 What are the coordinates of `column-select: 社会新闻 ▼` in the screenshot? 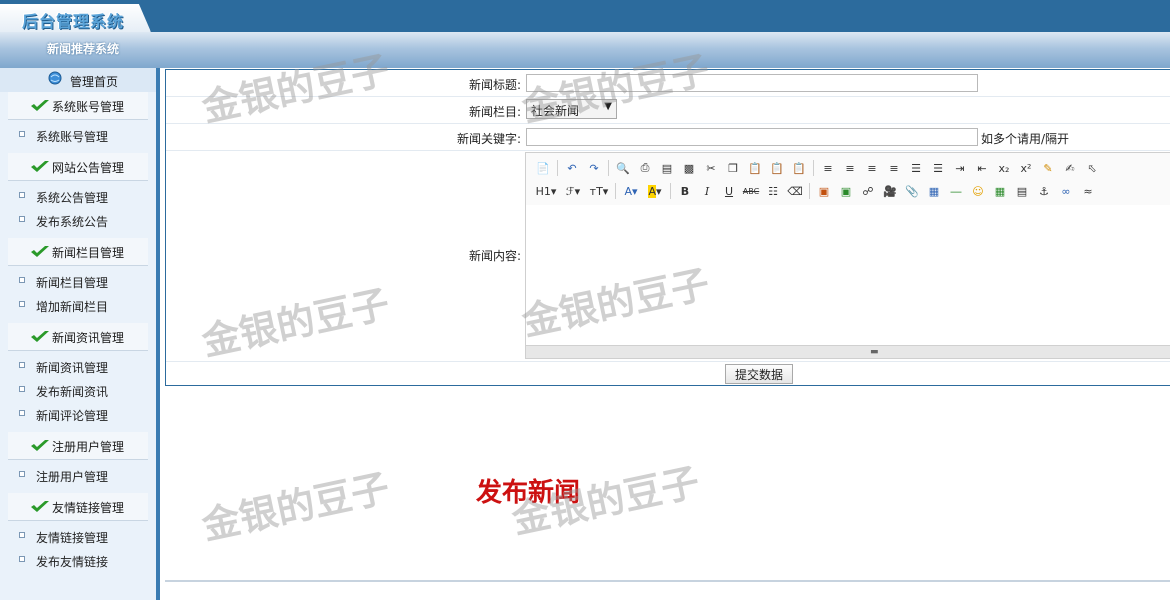 It's located at (571, 109).